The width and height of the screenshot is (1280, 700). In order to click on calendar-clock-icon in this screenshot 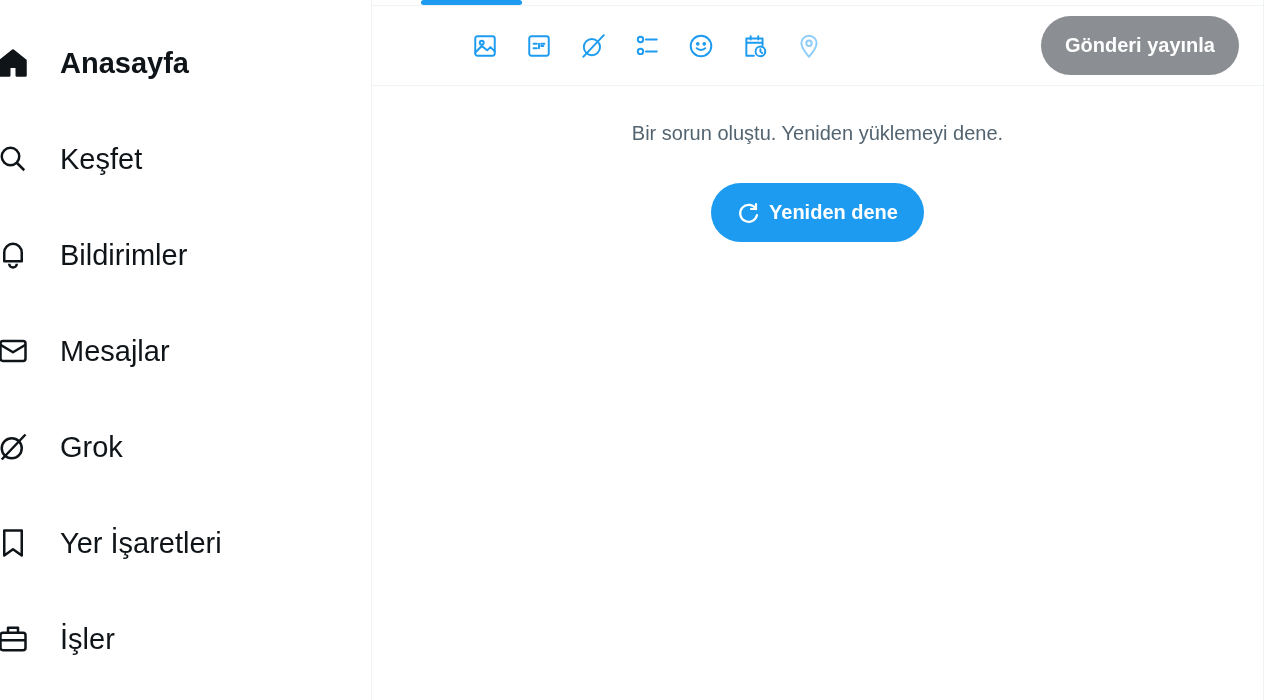, I will do `click(755, 45)`.